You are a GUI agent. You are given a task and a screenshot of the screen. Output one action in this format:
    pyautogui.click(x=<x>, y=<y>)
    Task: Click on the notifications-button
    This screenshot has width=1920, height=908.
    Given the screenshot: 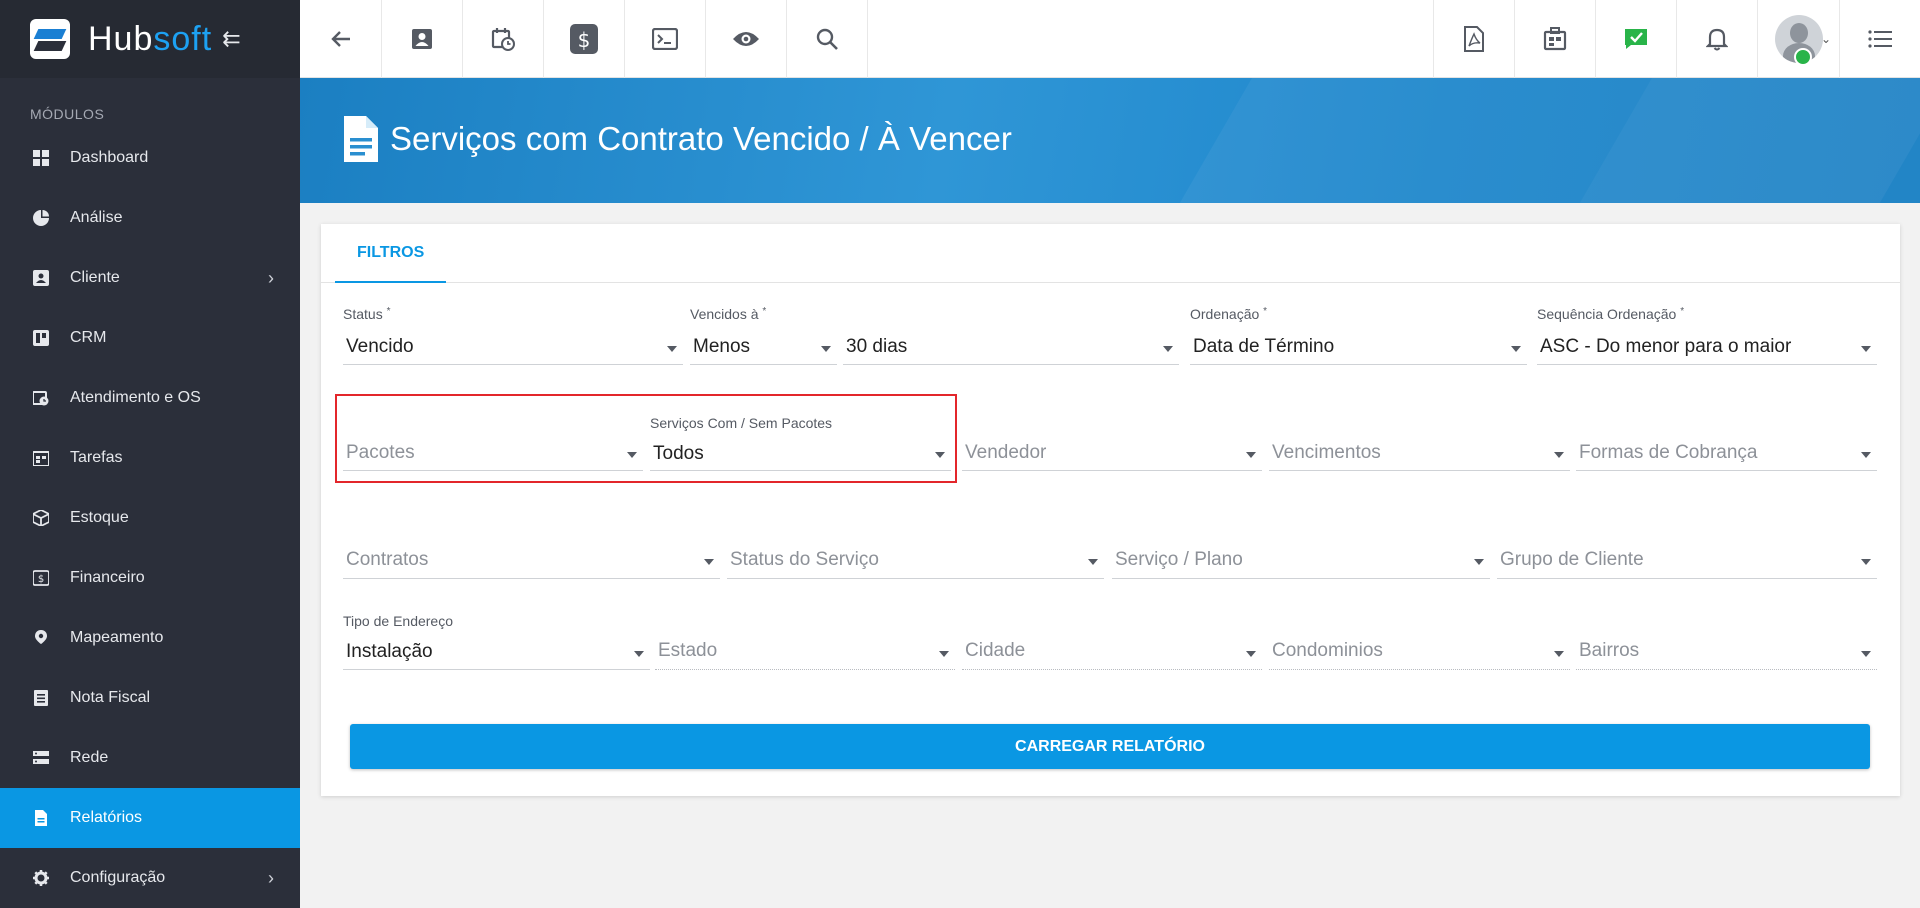 What is the action you would take?
    pyautogui.click(x=1716, y=39)
    